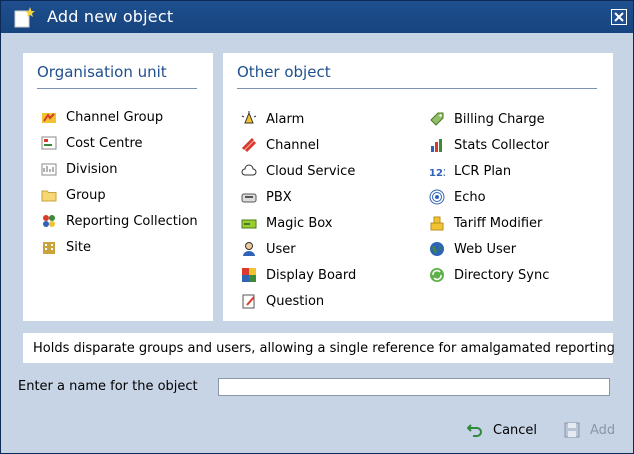  Describe the element at coordinates (115, 117) in the screenshot. I see `org-item-label: Channel Group` at that location.